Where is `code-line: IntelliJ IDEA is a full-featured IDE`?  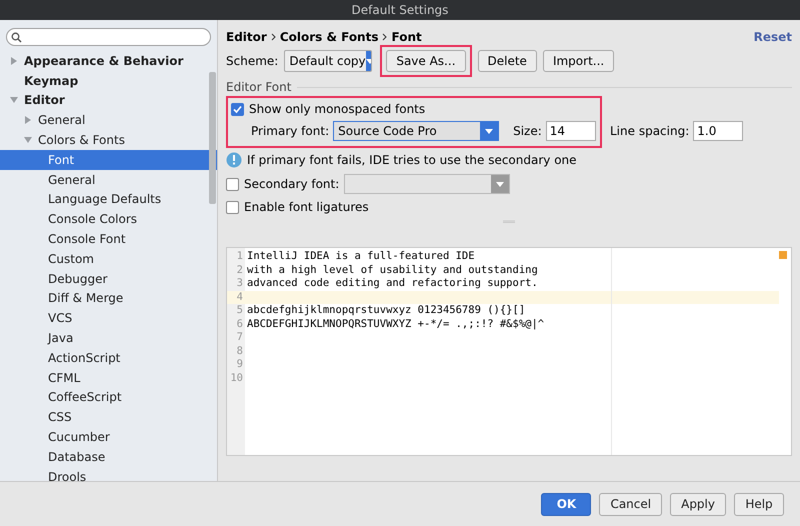
code-line: IntelliJ IDEA is a full-featured IDE is located at coordinates (361, 256).